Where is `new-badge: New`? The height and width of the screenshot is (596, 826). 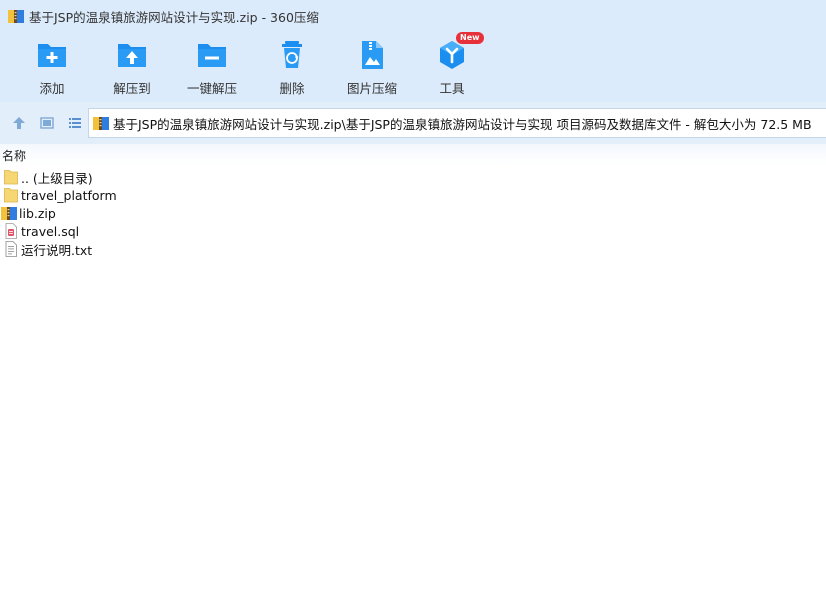 new-badge: New is located at coordinates (470, 38).